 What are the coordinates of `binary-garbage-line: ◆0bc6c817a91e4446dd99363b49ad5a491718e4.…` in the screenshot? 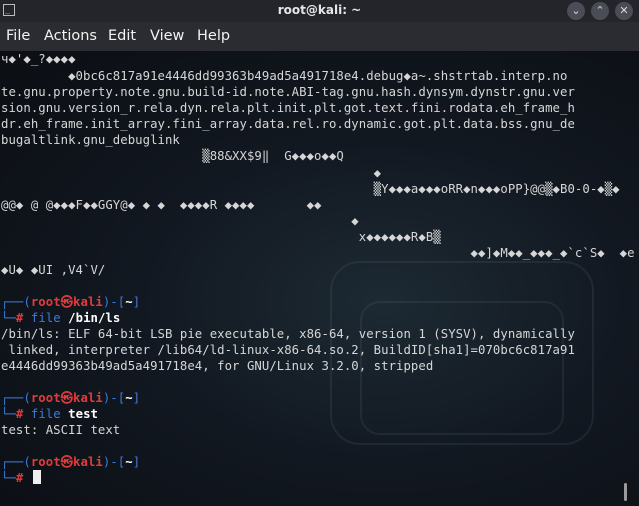 It's located at (284, 76).